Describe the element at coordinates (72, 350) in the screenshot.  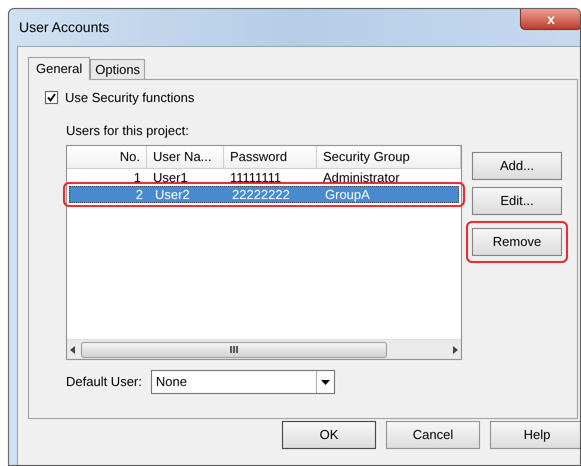
I see `scroll-left-icon` at that location.